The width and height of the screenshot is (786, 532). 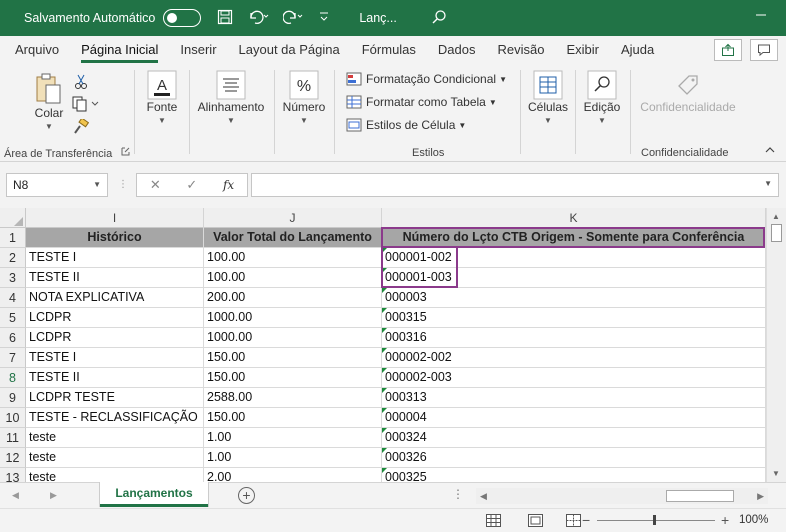 What do you see at coordinates (535, 522) in the screenshot?
I see `page-layout-view-icon` at bounding box center [535, 522].